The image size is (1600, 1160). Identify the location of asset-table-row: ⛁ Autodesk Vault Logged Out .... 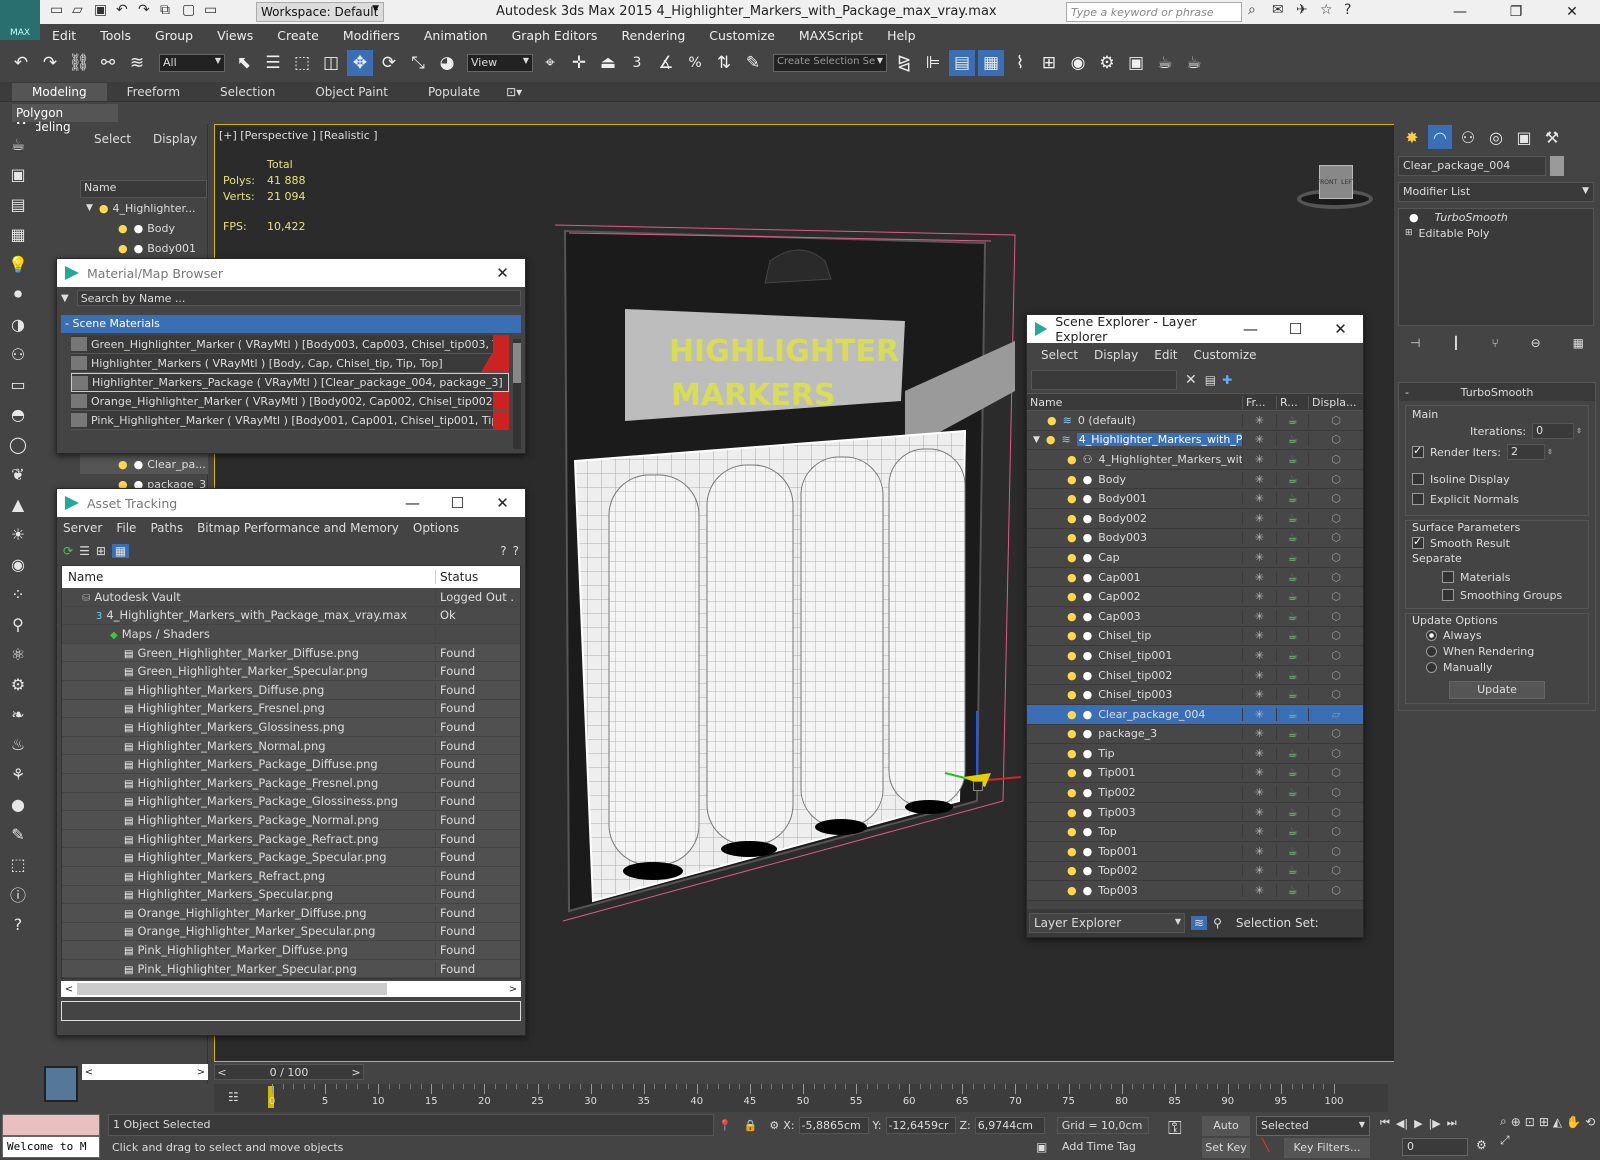
(291, 597).